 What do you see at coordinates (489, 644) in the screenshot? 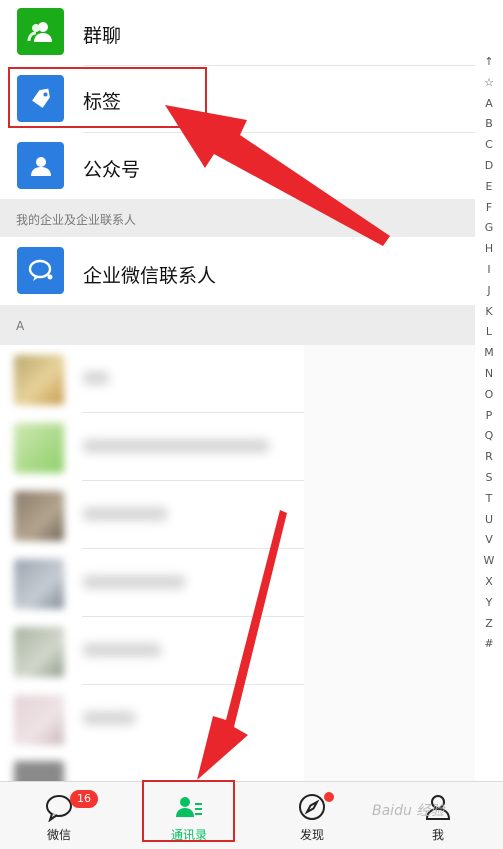
I see `index-letter: #` at bounding box center [489, 644].